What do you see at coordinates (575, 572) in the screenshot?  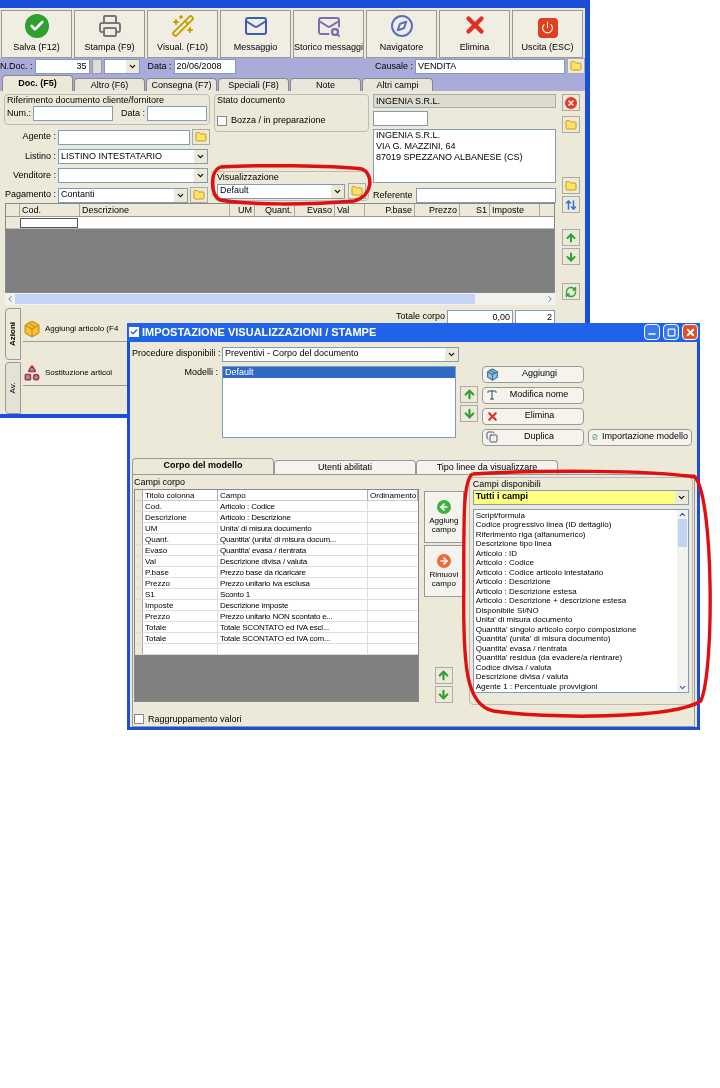 I see `list-item: Articolo : Codice articolo intestatario` at bounding box center [575, 572].